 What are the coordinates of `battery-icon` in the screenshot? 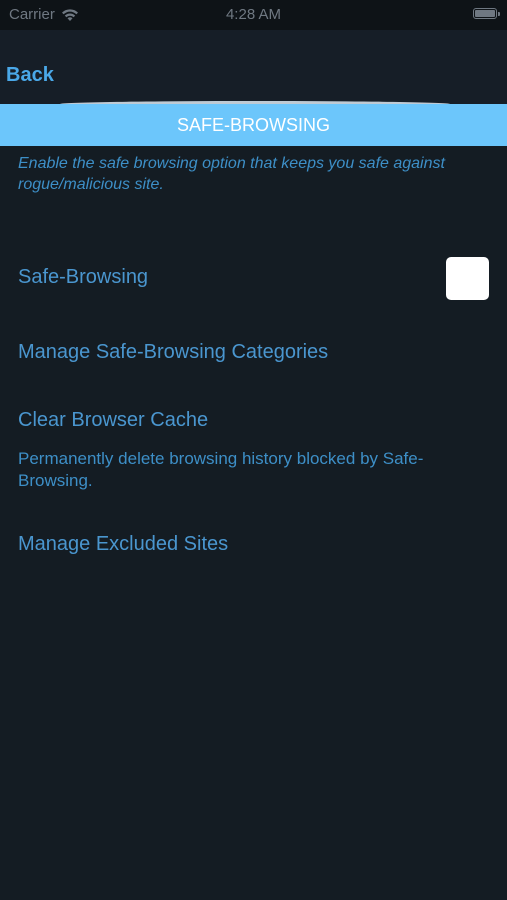 It's located at (486, 13).